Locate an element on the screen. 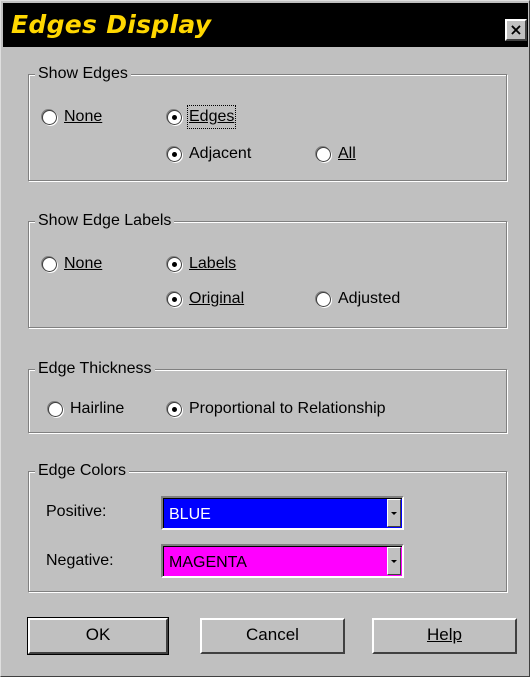 Image resolution: width=530 pixels, height=677 pixels. negative-color-field: MAGENTA is located at coordinates (282, 561).